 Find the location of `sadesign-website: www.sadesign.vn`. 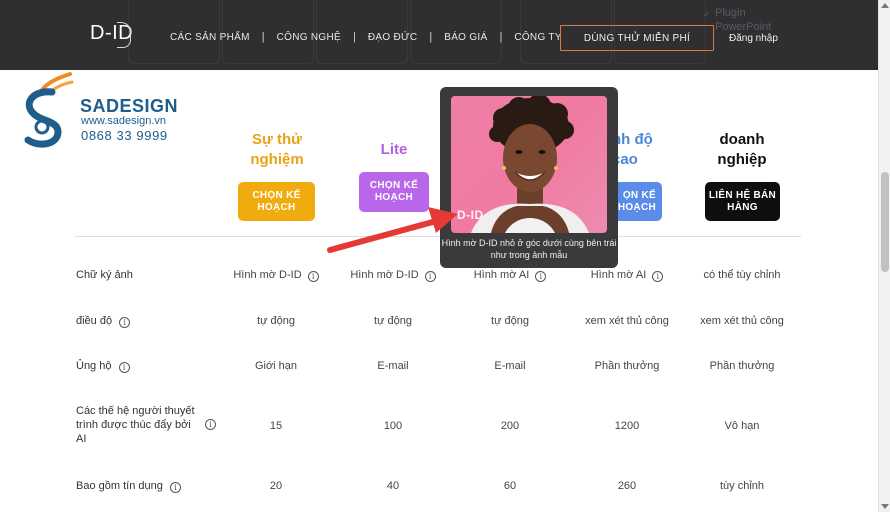

sadesign-website: www.sadesign.vn is located at coordinates (123, 121).